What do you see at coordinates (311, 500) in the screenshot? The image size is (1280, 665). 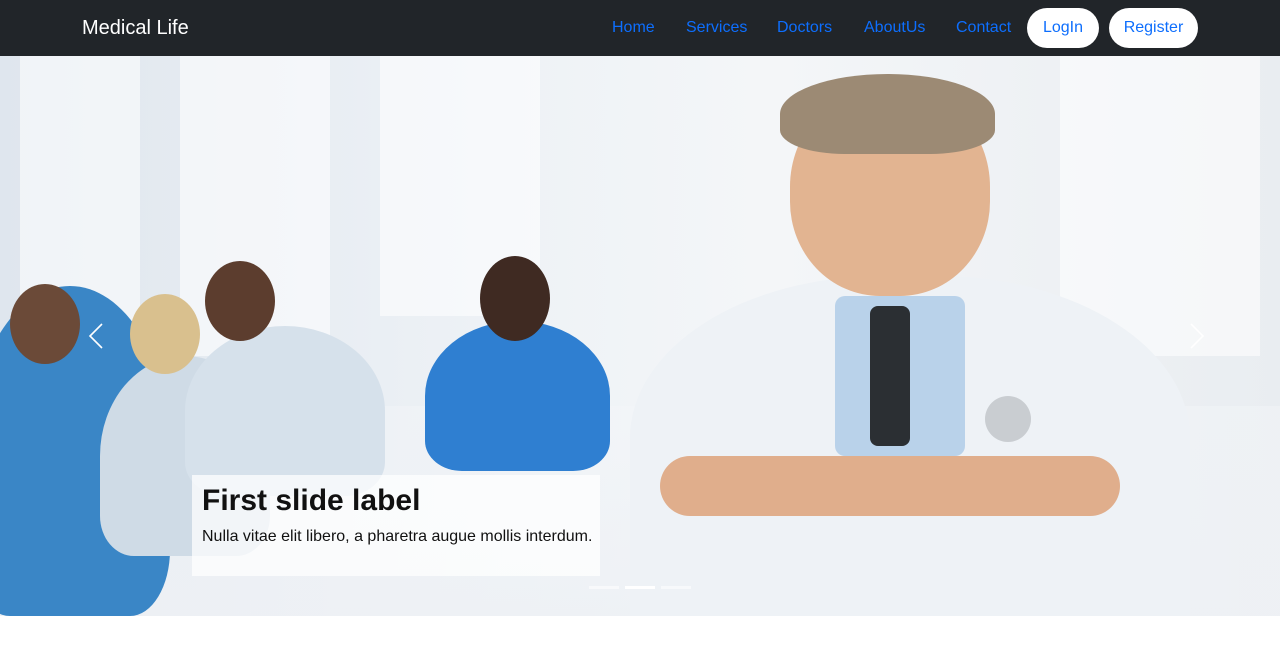 I see `slide-title: First slide label` at bounding box center [311, 500].